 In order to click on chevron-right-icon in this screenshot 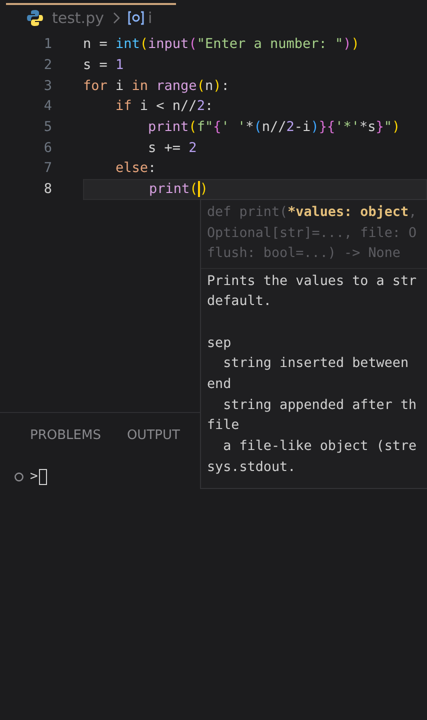, I will do `click(116, 18)`.